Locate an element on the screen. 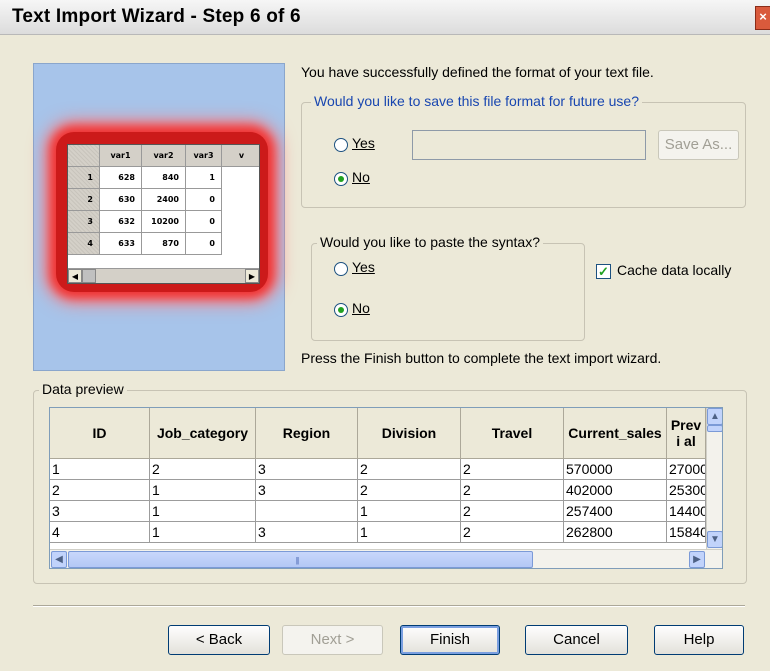 The height and width of the screenshot is (671, 770). illustration-scroll-right-icon: ▶ is located at coordinates (252, 276).